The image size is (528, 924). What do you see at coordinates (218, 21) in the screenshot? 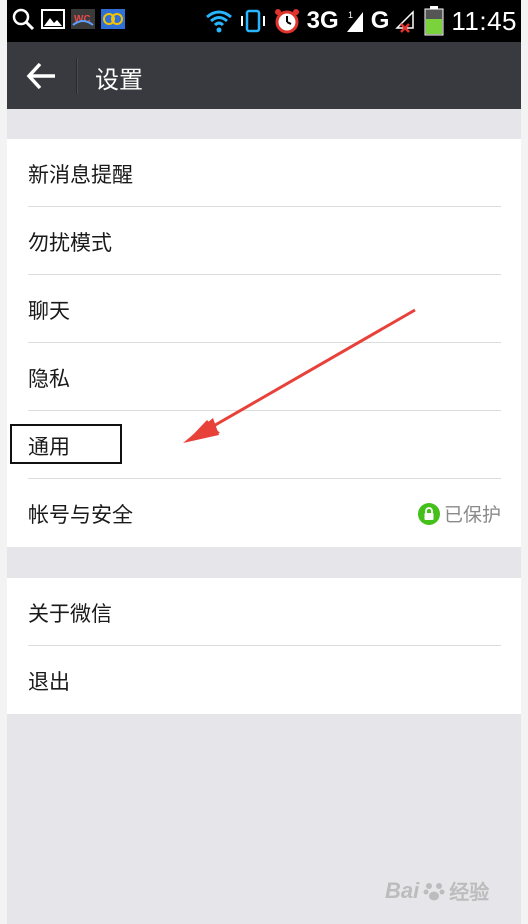
I see `wifi-icon` at bounding box center [218, 21].